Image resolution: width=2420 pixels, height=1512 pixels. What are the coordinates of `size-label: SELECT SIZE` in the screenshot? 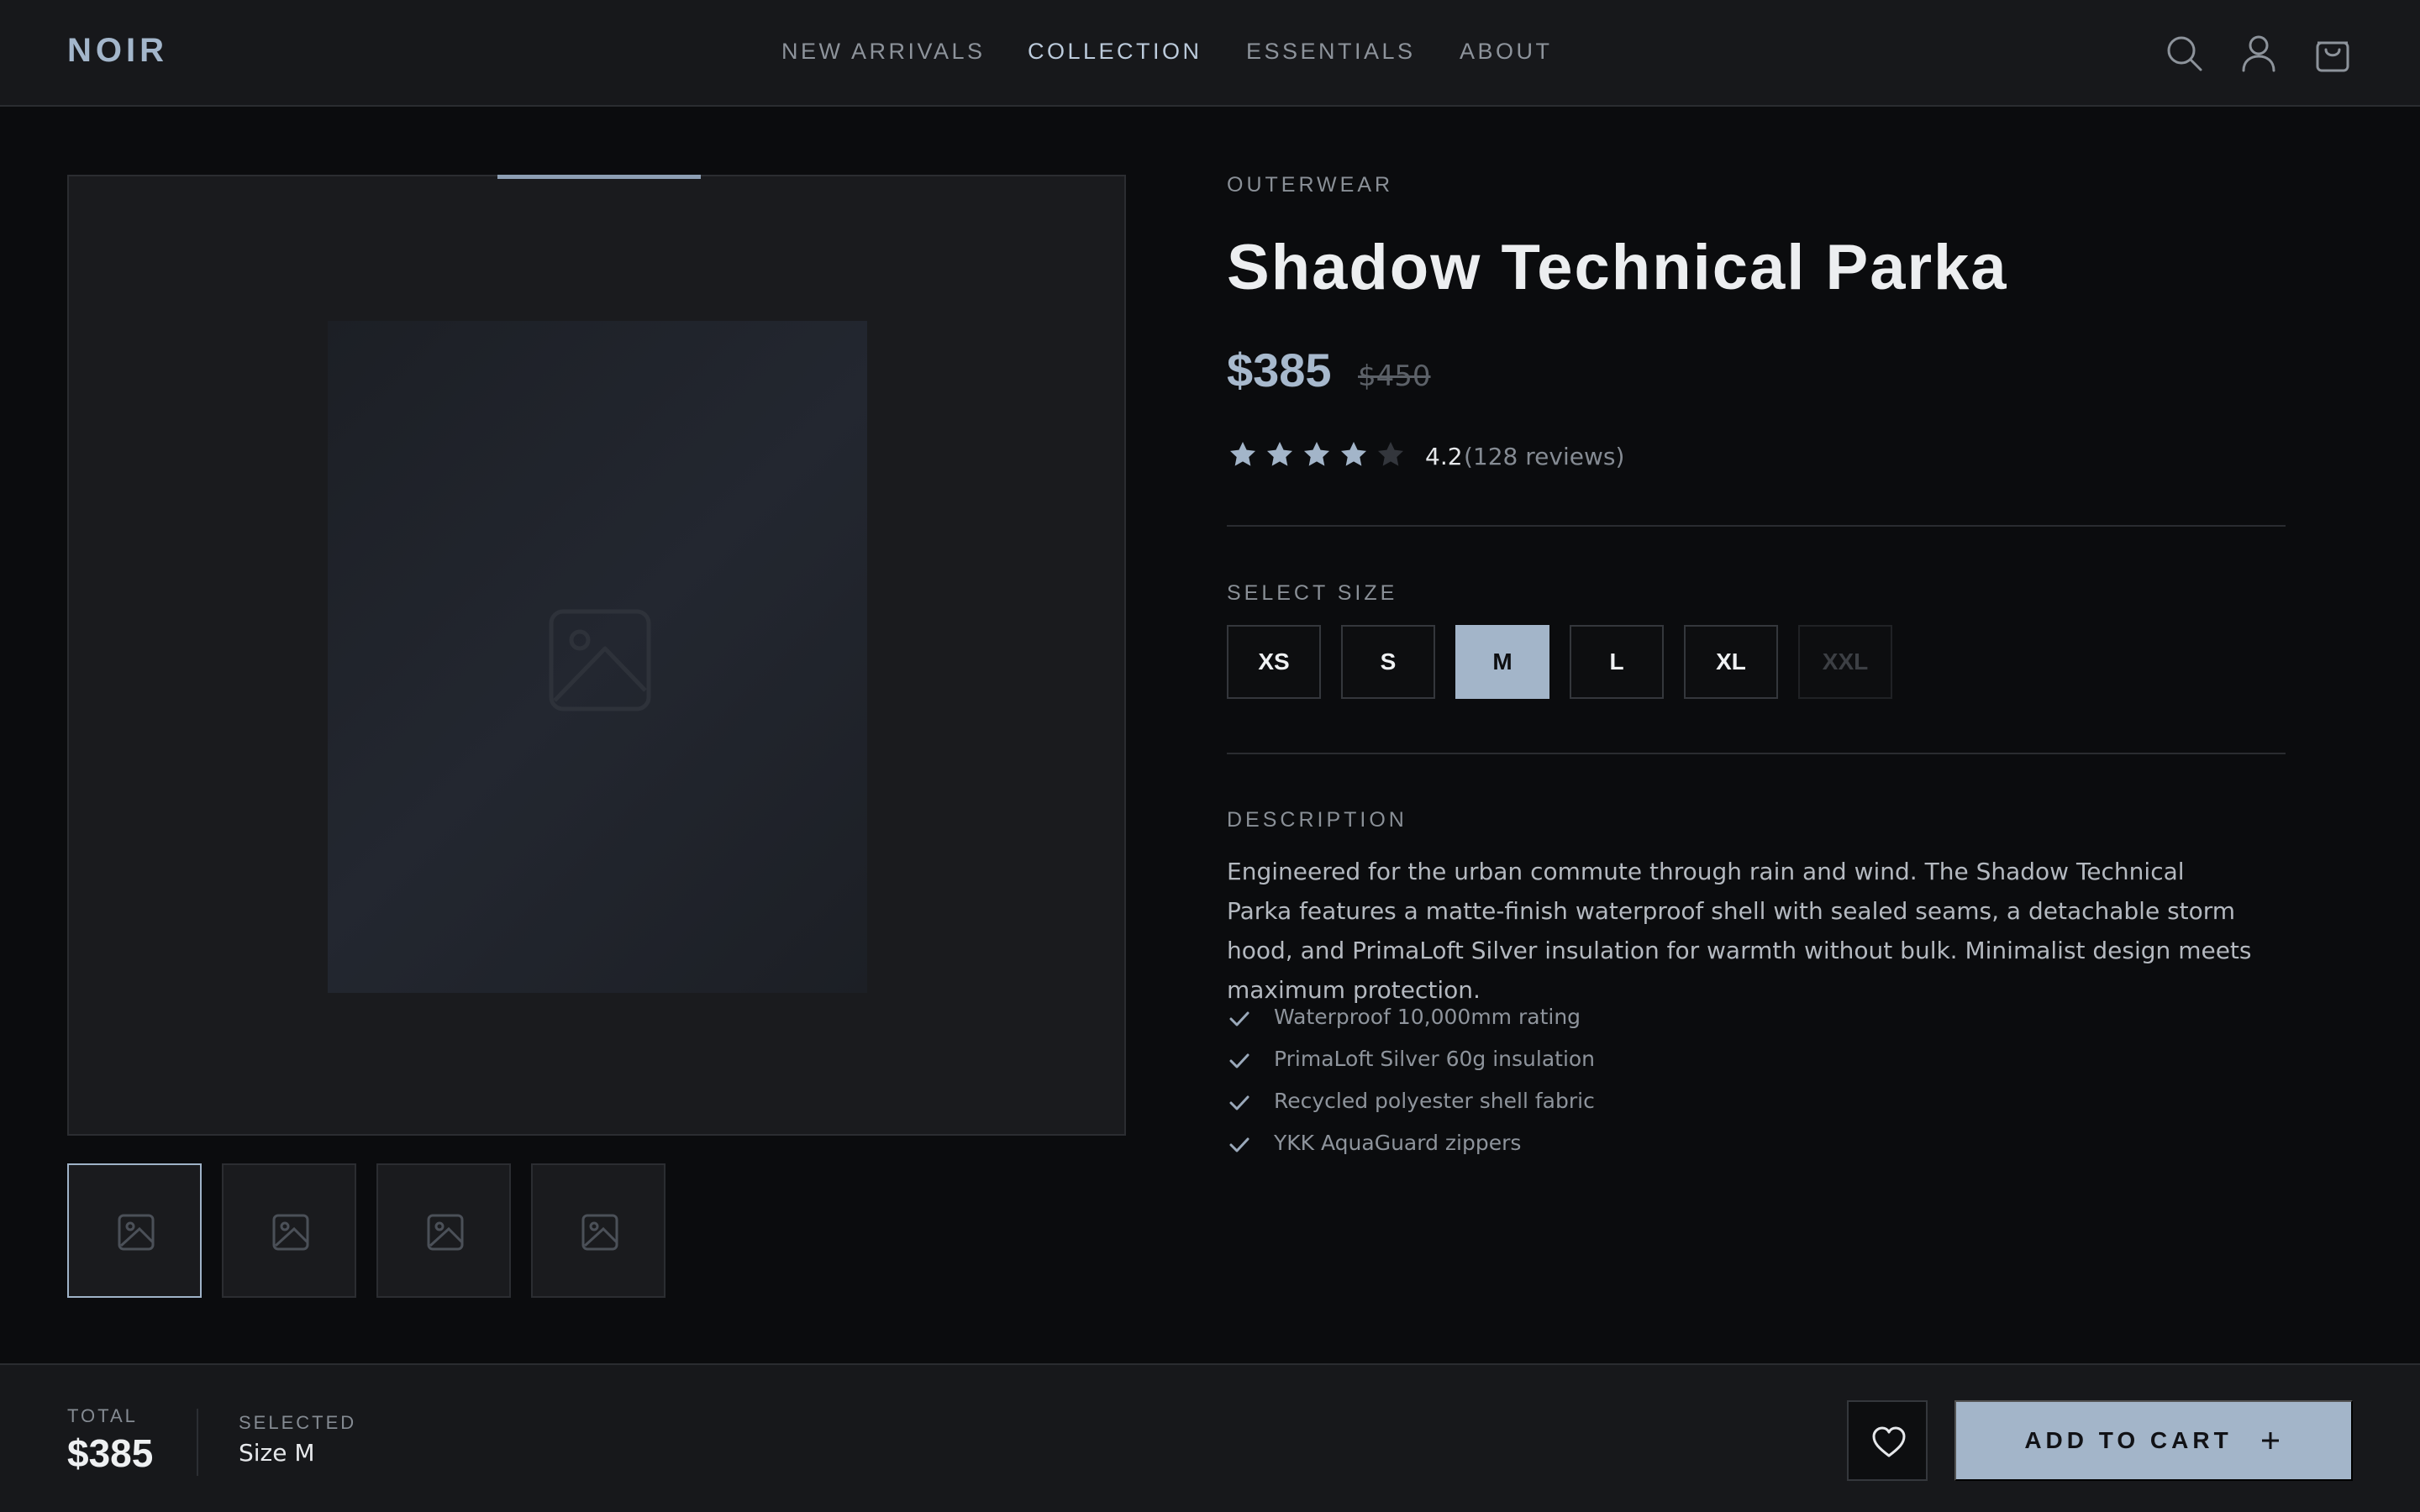 It's located at (1313, 593).